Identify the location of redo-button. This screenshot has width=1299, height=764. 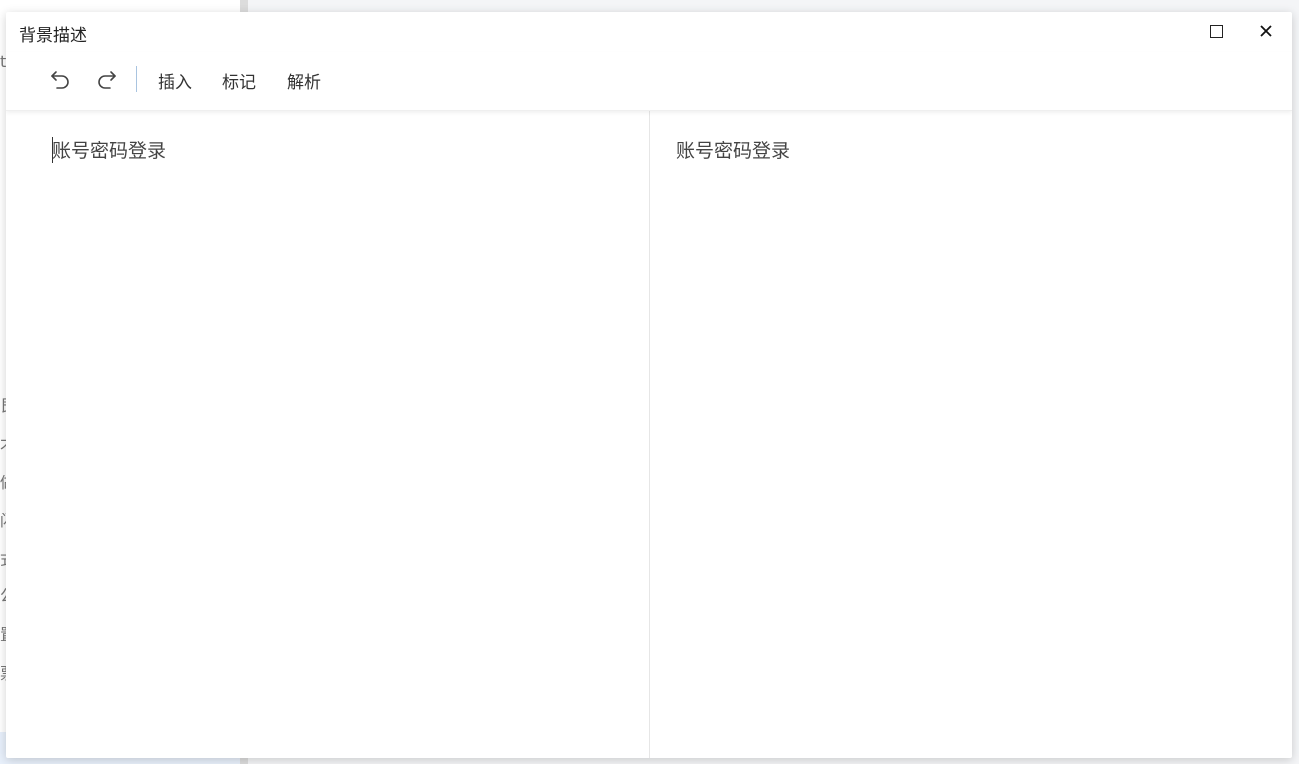
(107, 79).